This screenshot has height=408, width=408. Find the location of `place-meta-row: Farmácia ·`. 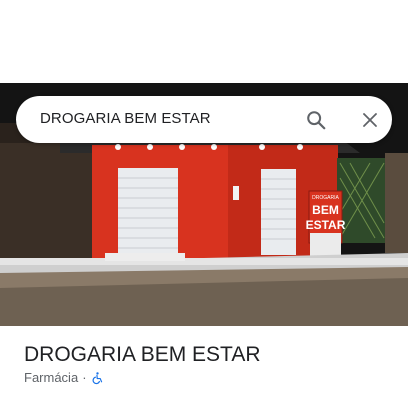

place-meta-row: Farmácia · is located at coordinates (64, 377).